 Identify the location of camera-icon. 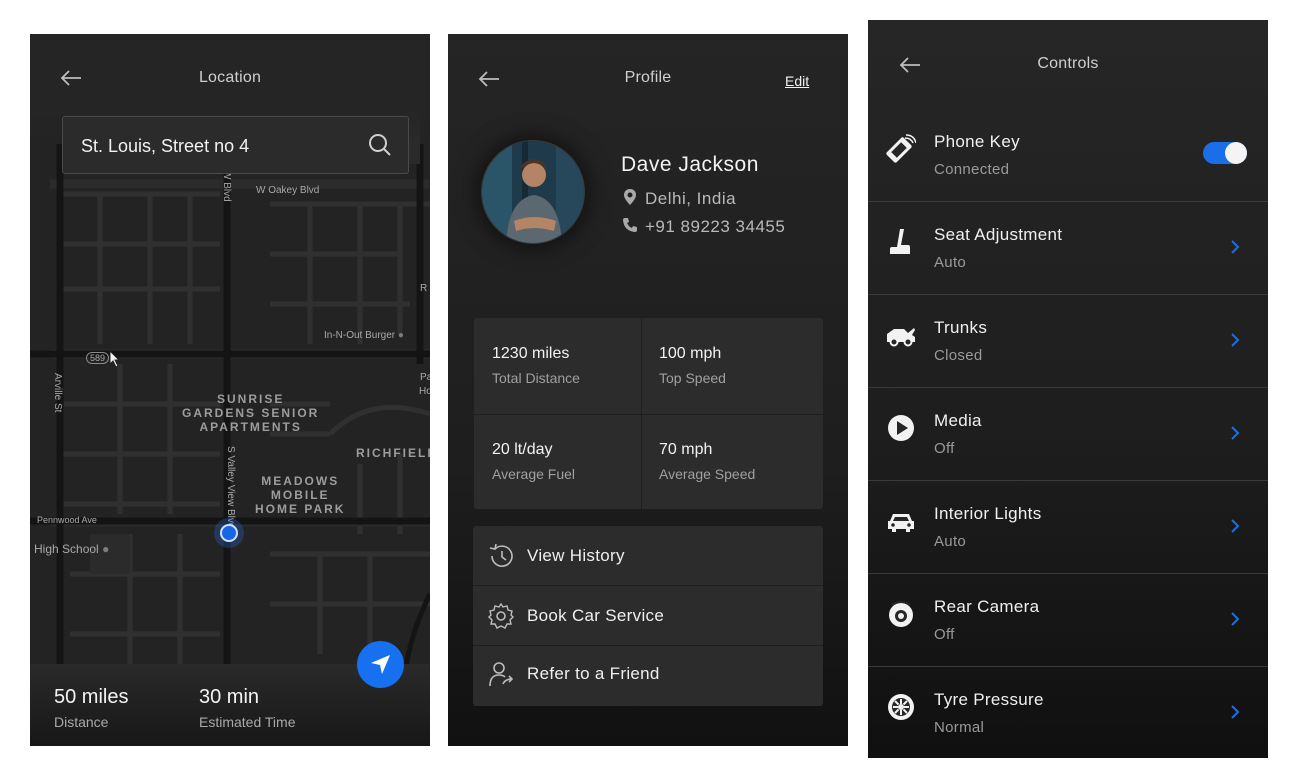
(901, 614).